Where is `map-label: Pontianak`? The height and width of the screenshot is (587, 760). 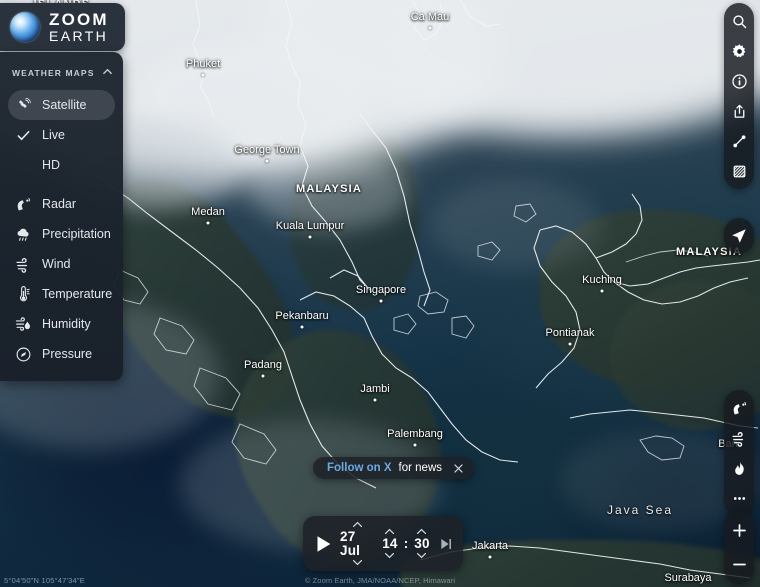
map-label: Pontianak is located at coordinates (570, 333).